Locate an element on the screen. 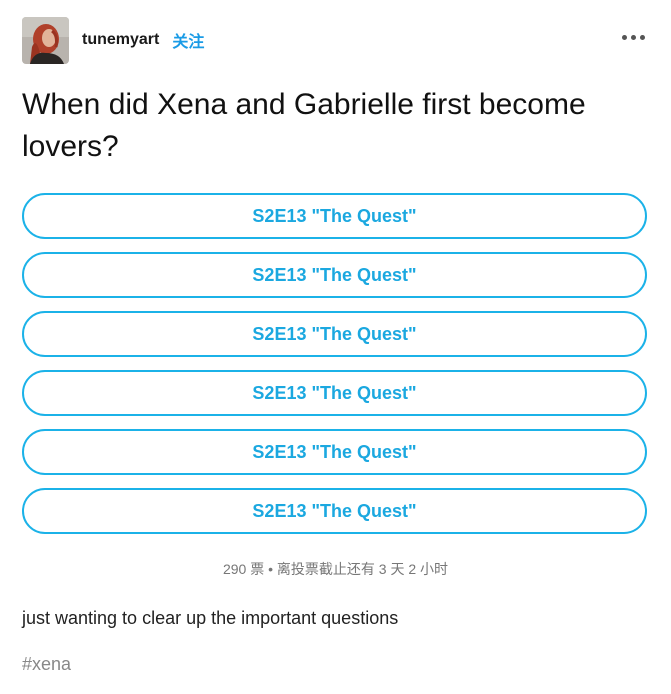  avatar-image is located at coordinates (45, 40).